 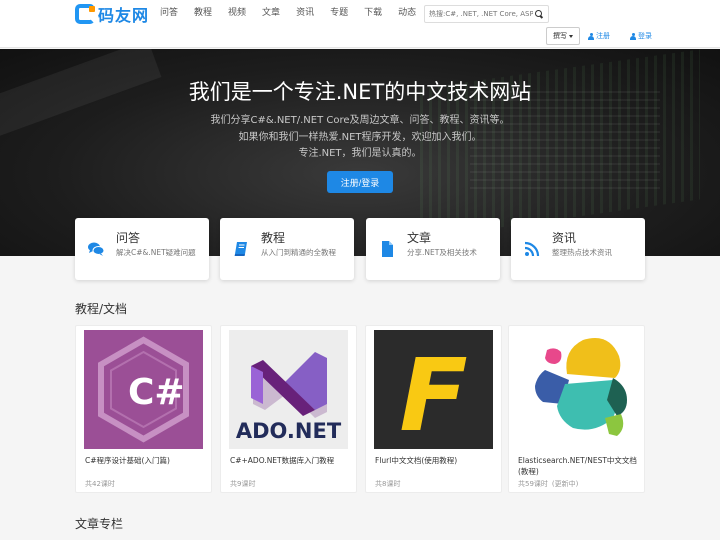 I want to click on course-lessons: 共42课时, so click(x=100, y=484).